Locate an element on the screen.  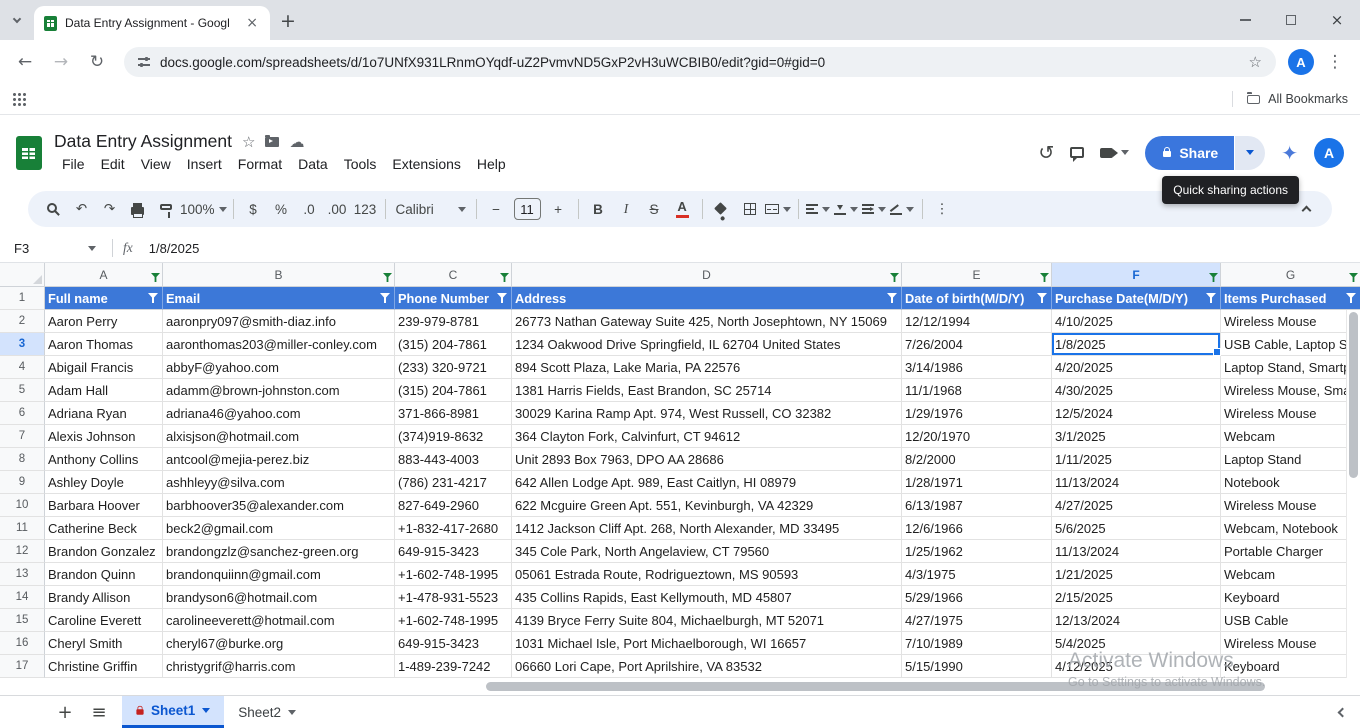
row-header-4: 4 is located at coordinates (22, 367).